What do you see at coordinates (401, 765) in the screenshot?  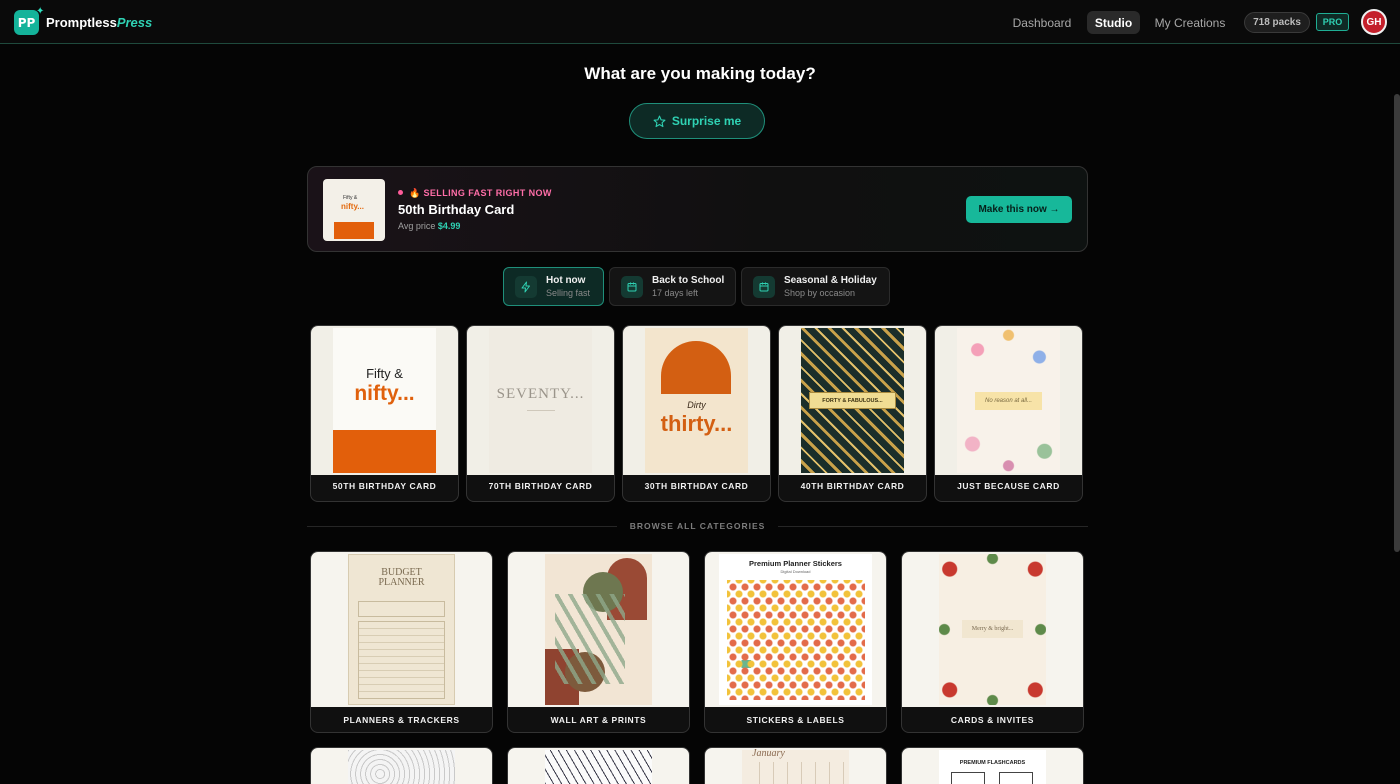 I see `category-card-coloring` at bounding box center [401, 765].